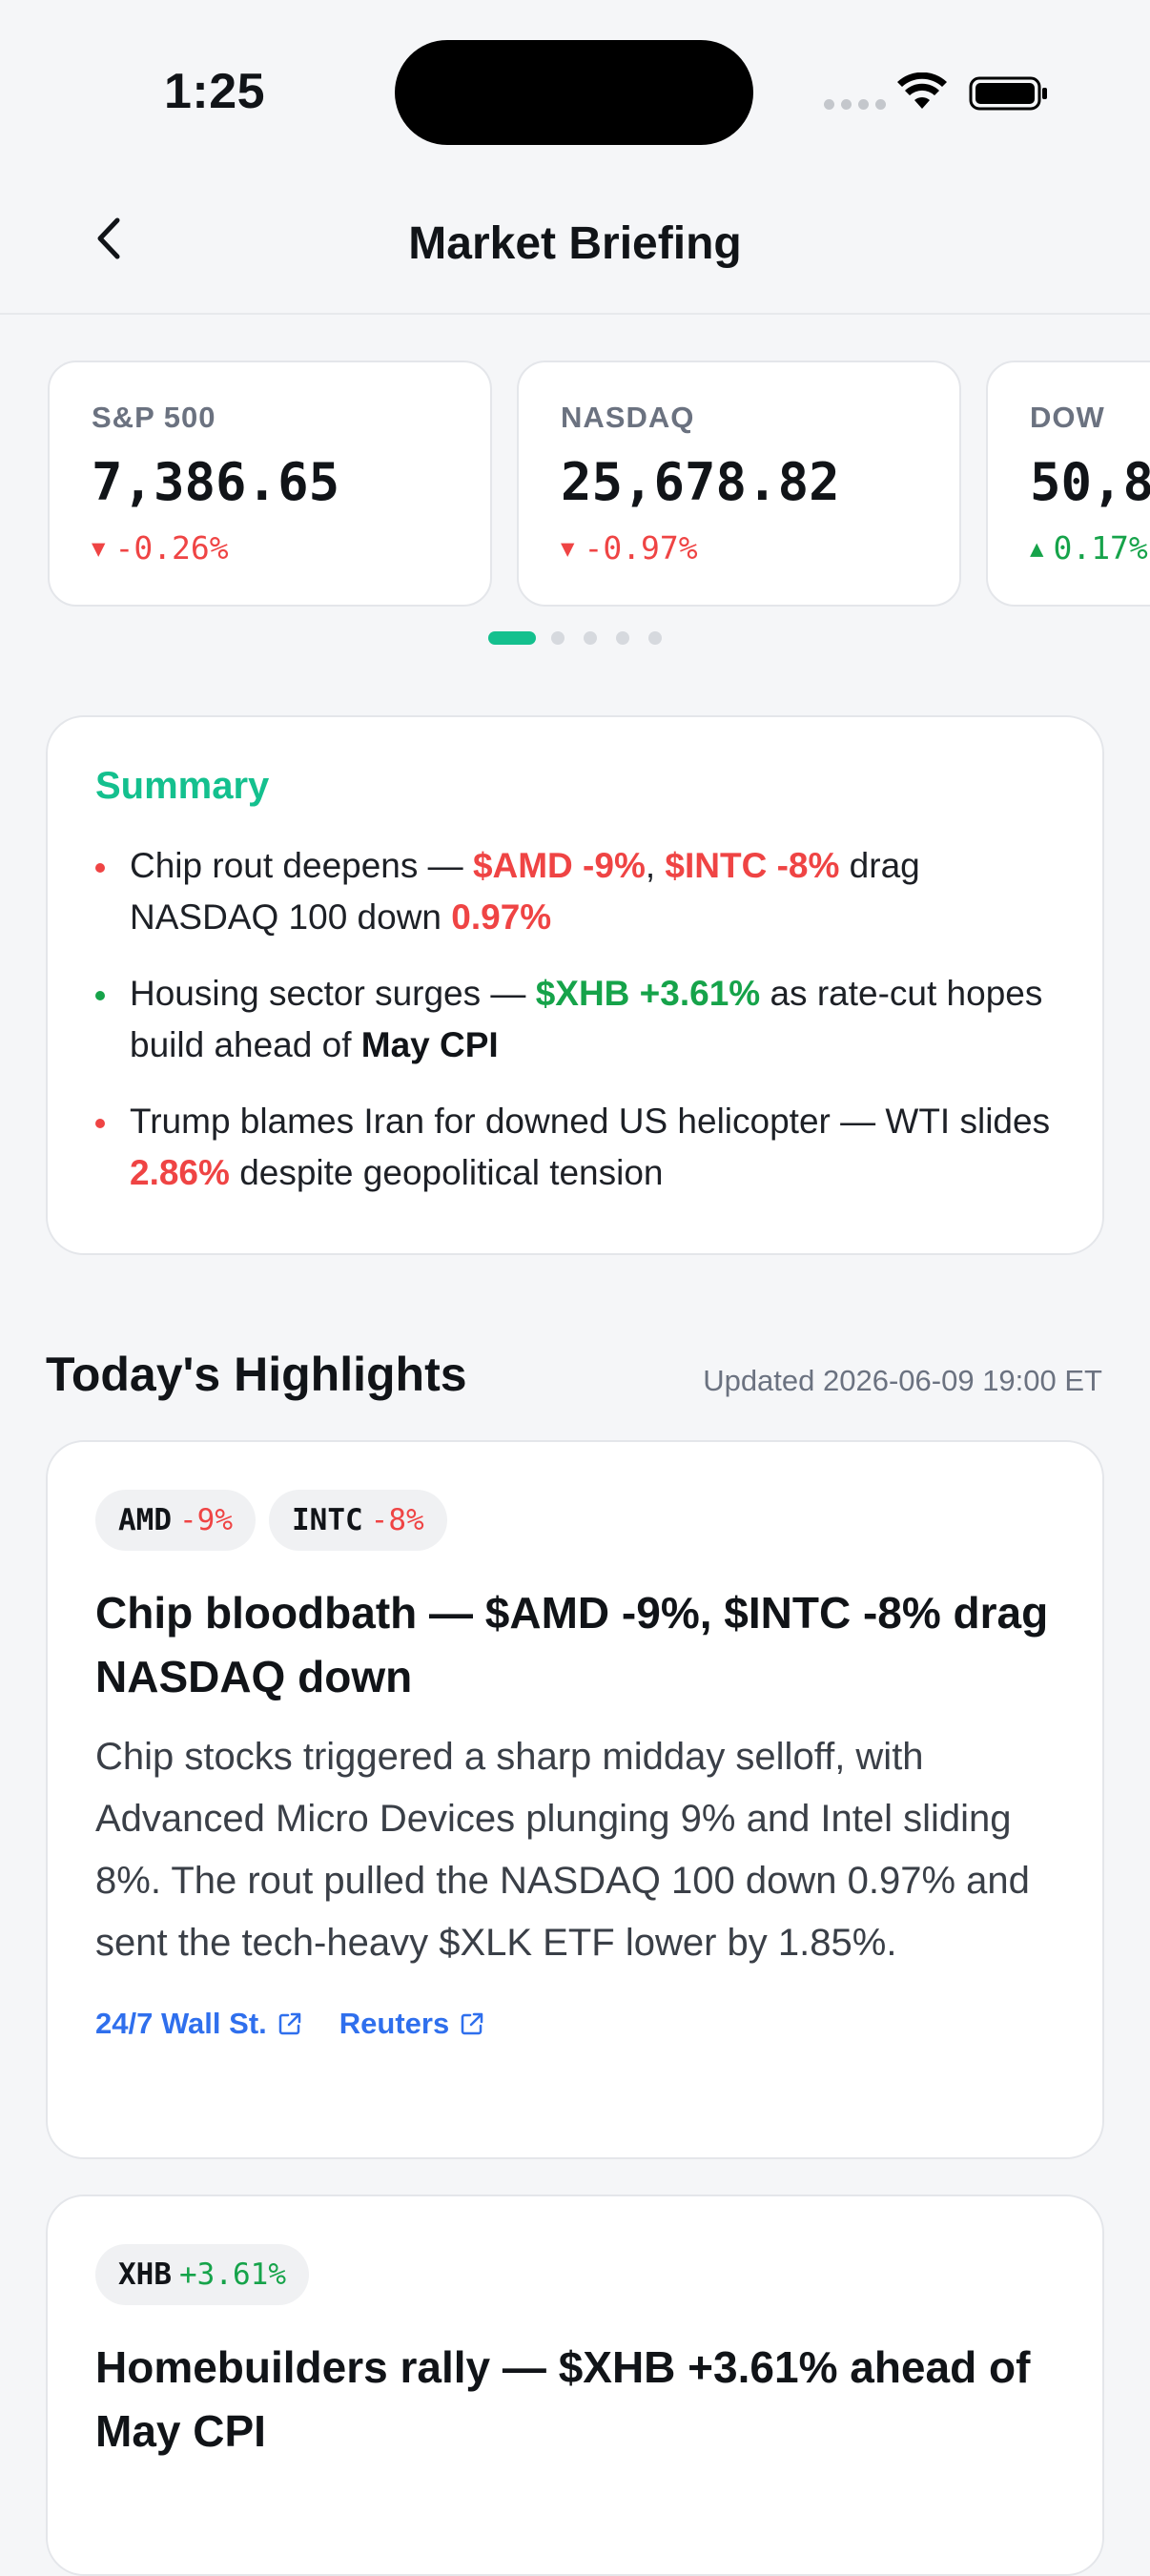  I want to click on source-link: Reuters, so click(412, 2024).